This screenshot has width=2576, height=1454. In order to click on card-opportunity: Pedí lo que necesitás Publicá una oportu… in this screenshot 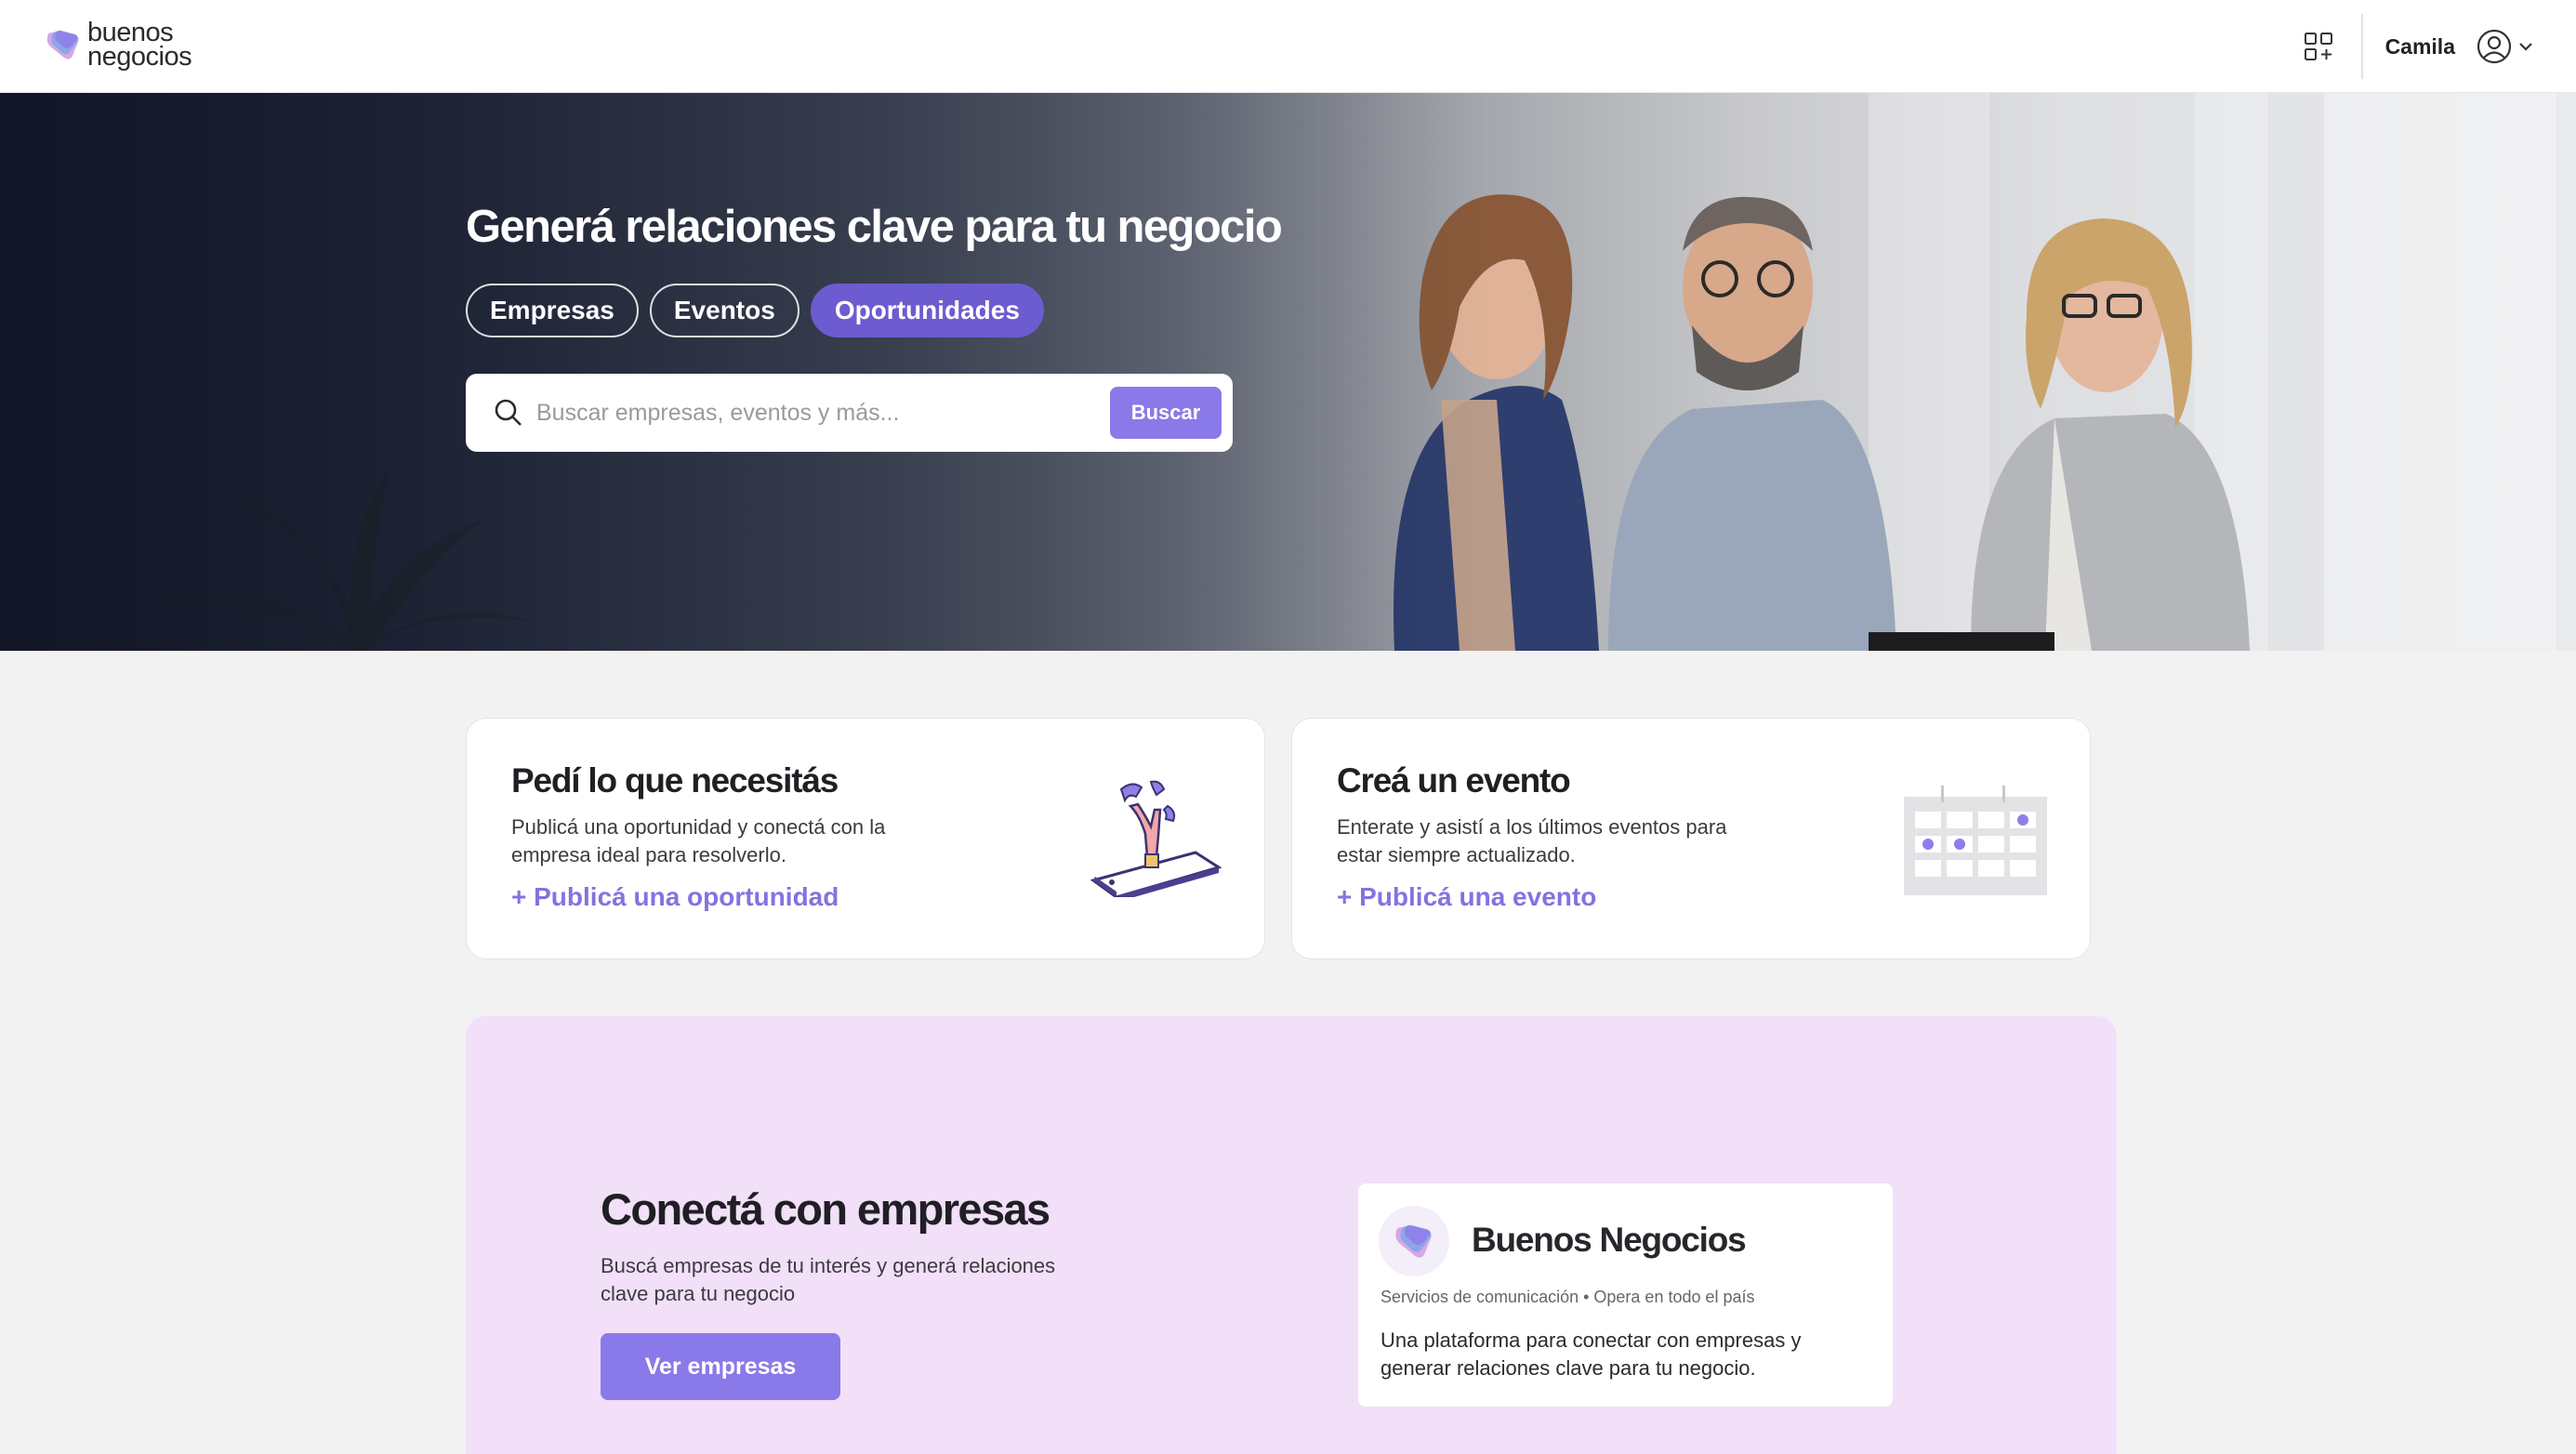, I will do `click(865, 838)`.